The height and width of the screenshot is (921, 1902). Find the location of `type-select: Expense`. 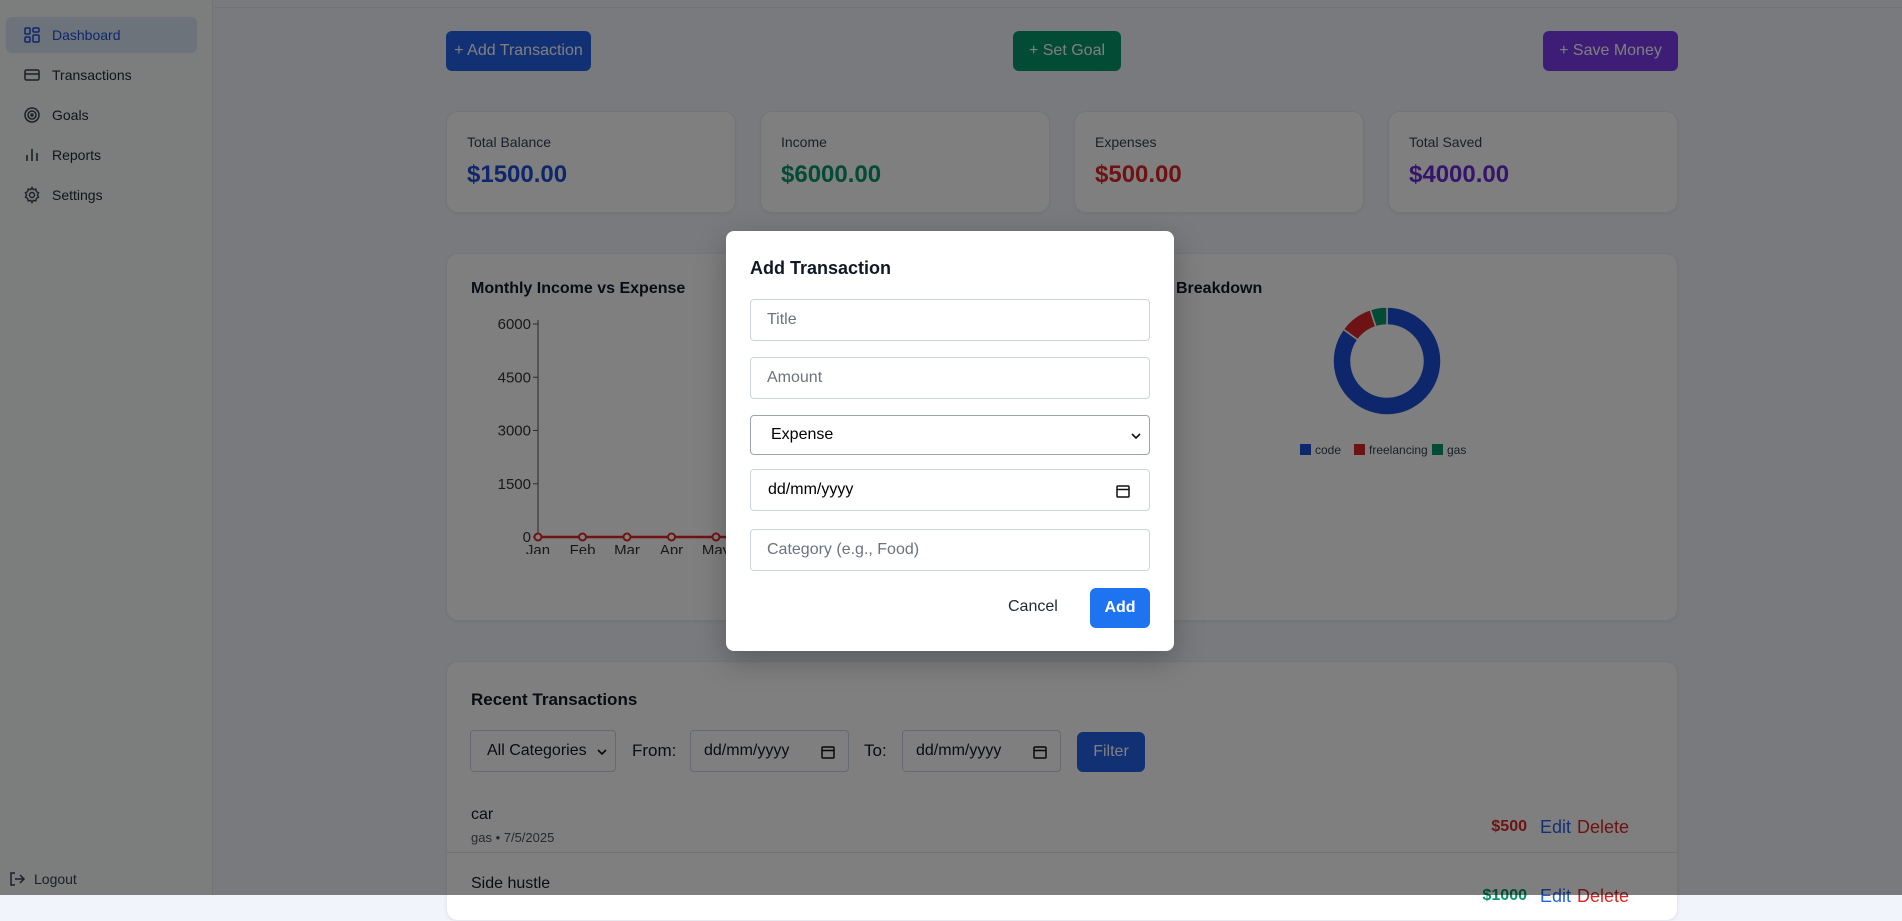

type-select: Expense is located at coordinates (950, 435).